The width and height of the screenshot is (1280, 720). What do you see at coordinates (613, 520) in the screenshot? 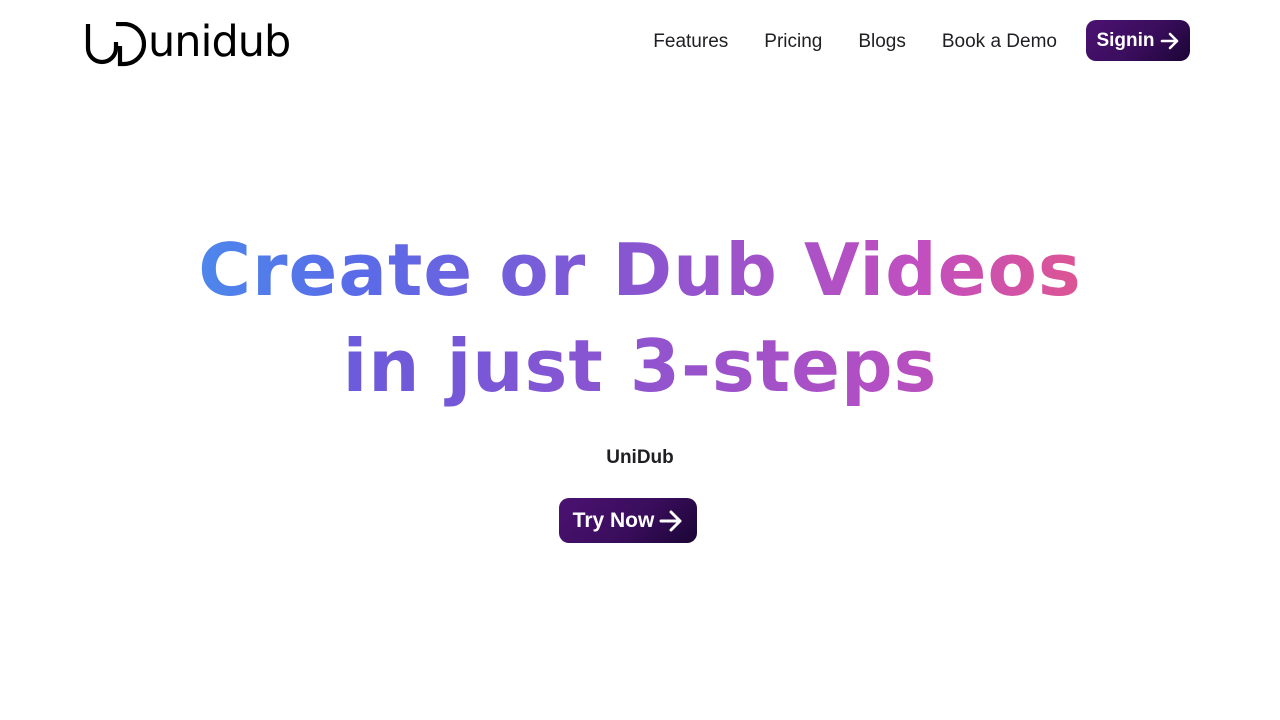
I see `try-now-button-label: Try Now` at bounding box center [613, 520].